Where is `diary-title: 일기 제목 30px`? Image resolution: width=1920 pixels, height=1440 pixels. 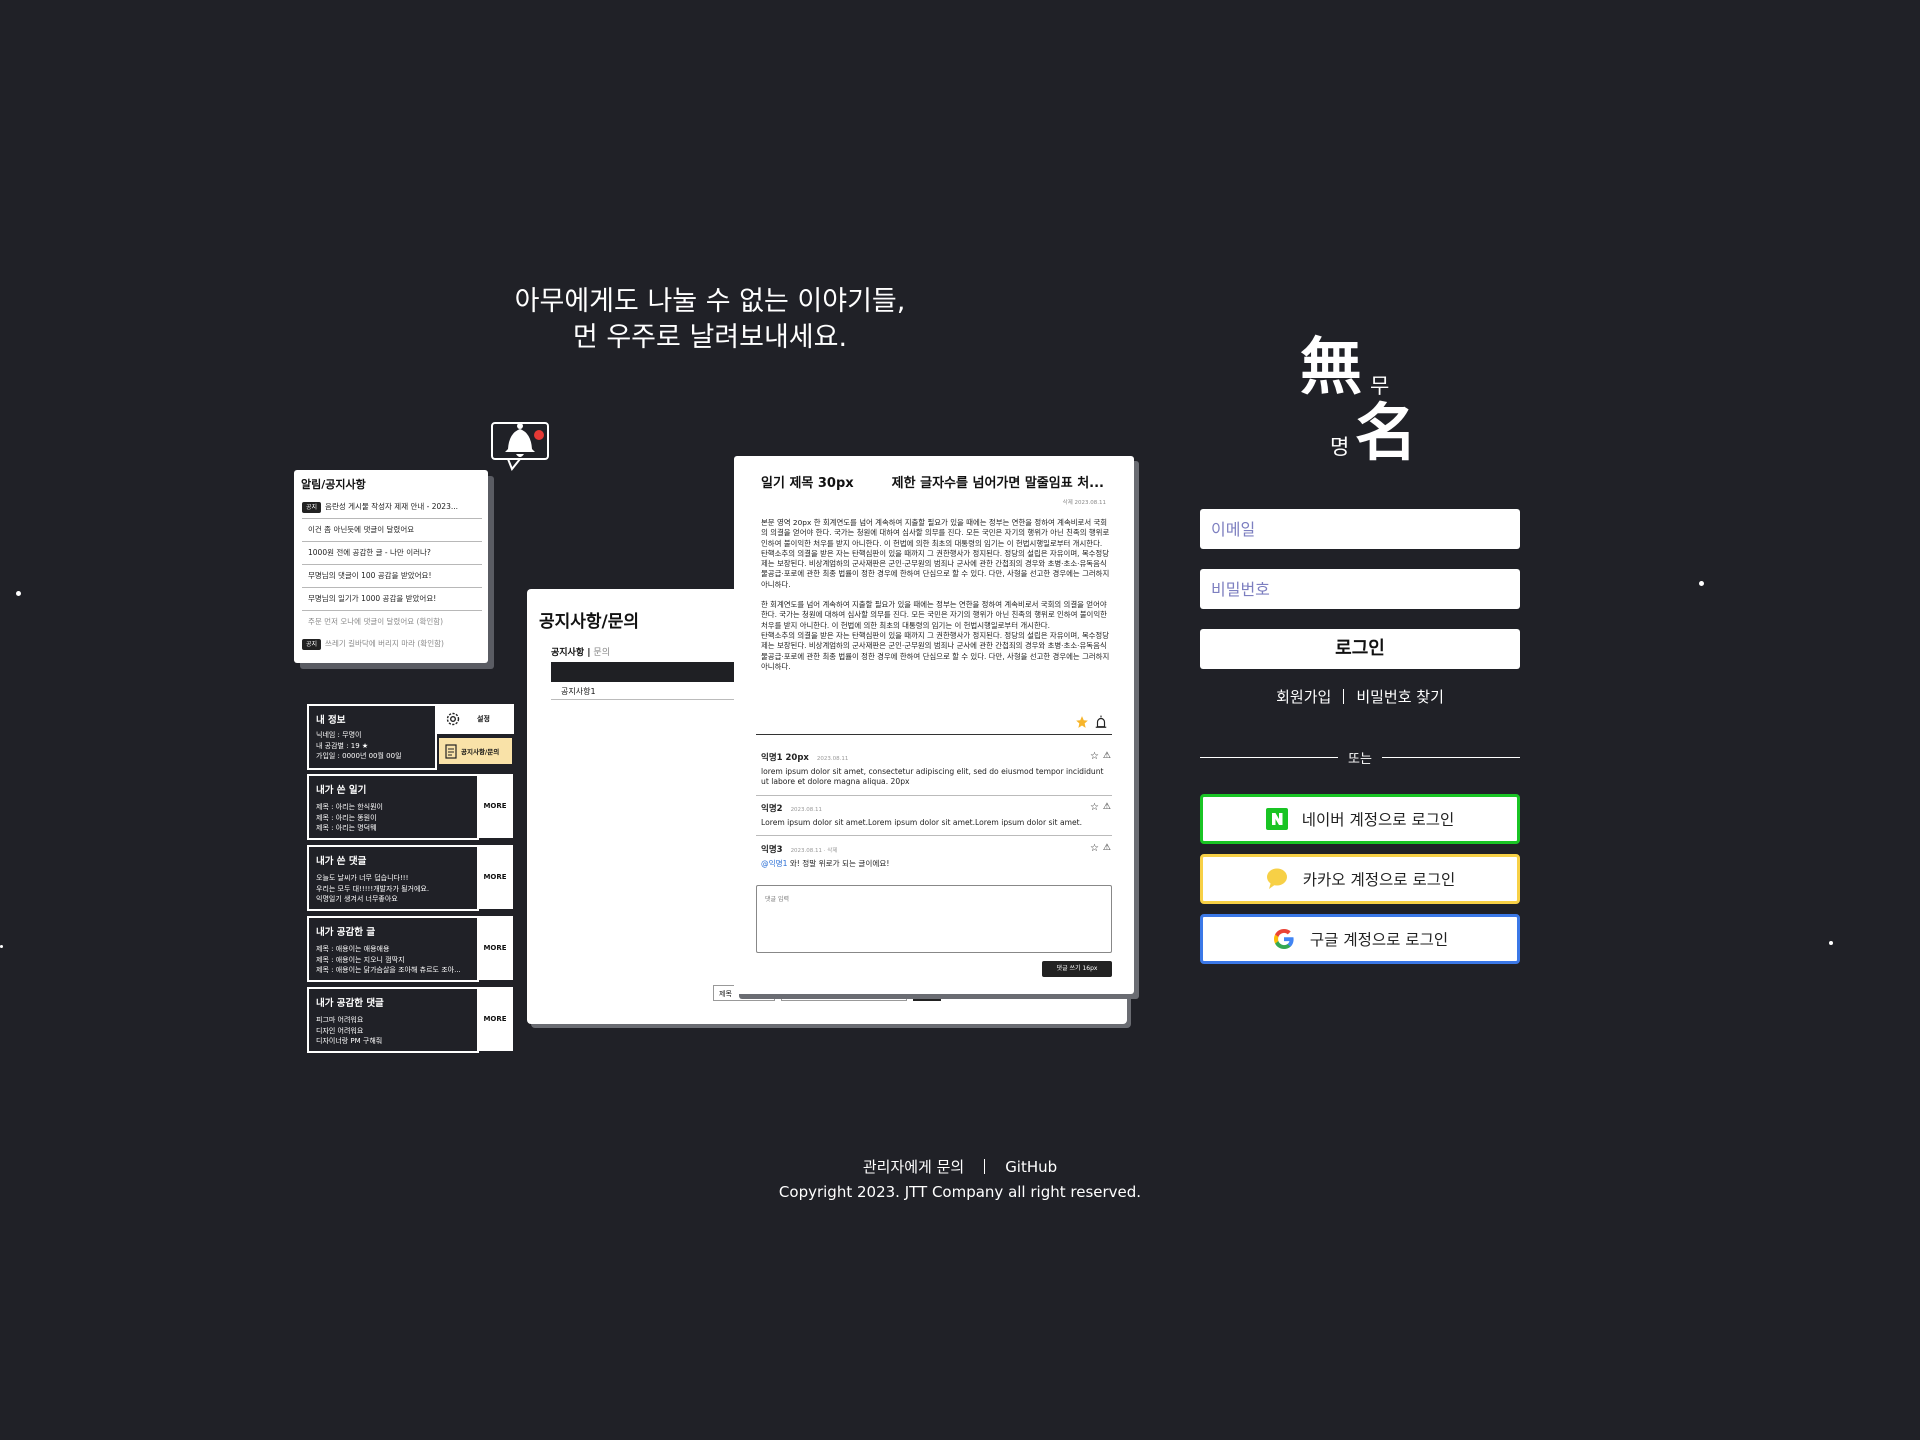 diary-title: 일기 제목 30px is located at coordinates (807, 483).